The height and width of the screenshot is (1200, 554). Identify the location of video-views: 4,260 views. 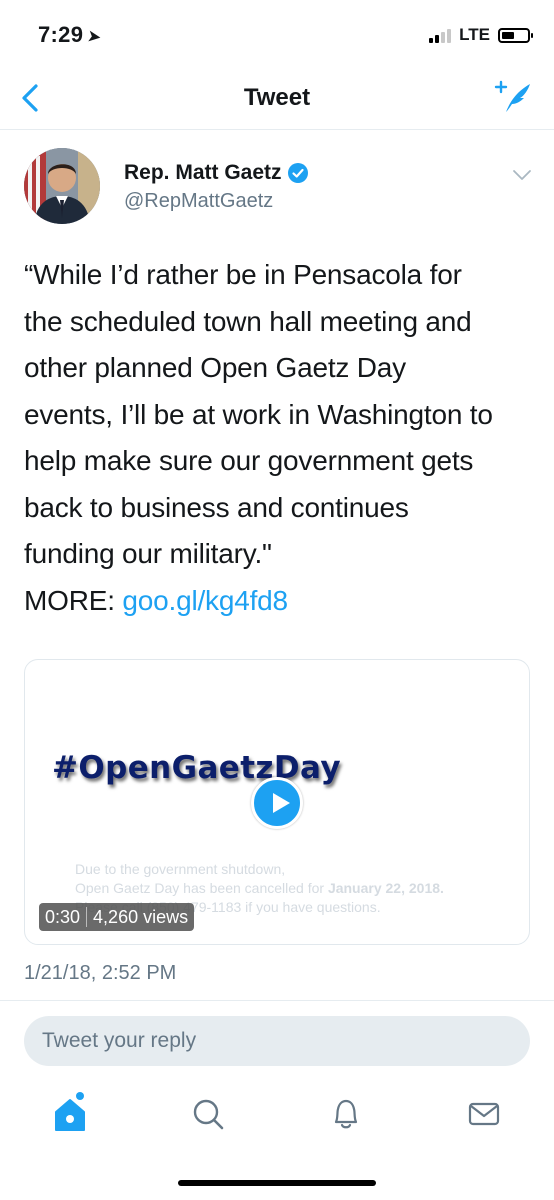
(141, 917).